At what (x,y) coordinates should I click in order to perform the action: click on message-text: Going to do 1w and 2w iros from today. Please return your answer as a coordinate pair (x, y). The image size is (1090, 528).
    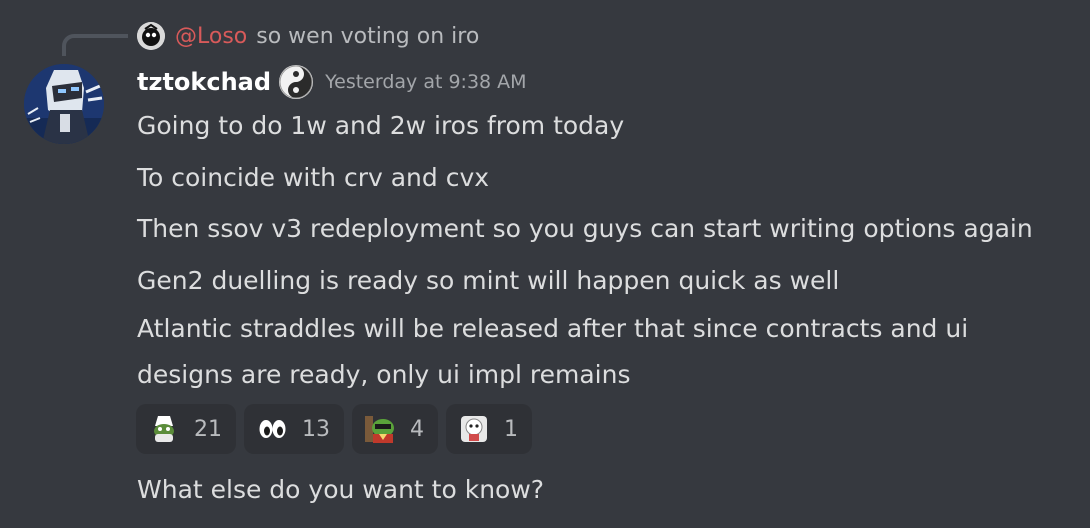
    Looking at the image, I should click on (381, 125).